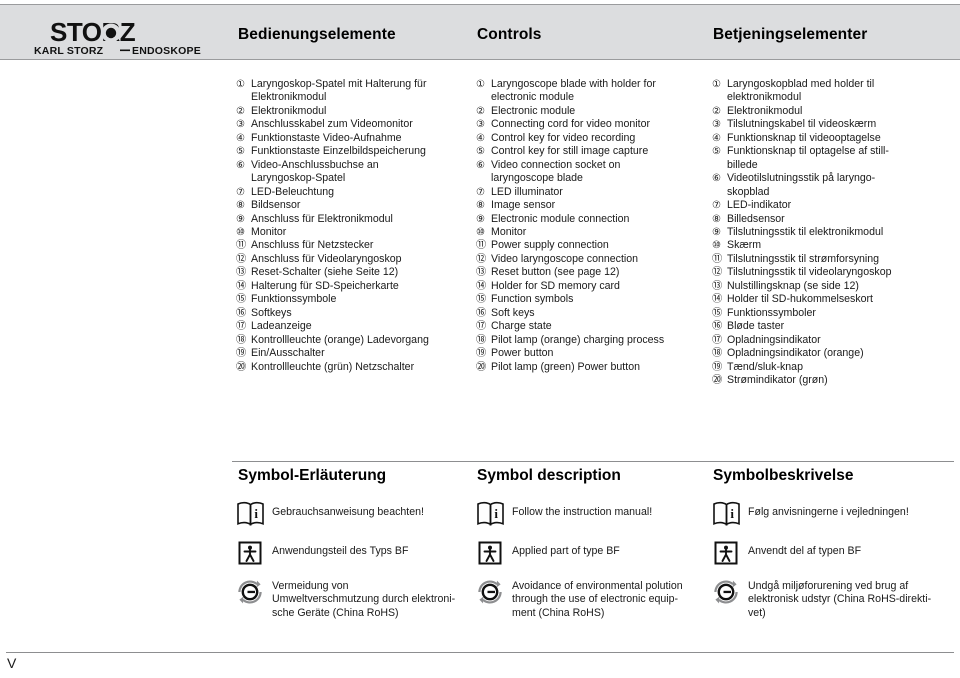 The height and width of the screenshot is (678, 960). I want to click on list-item-number: ④, so click(241, 138).